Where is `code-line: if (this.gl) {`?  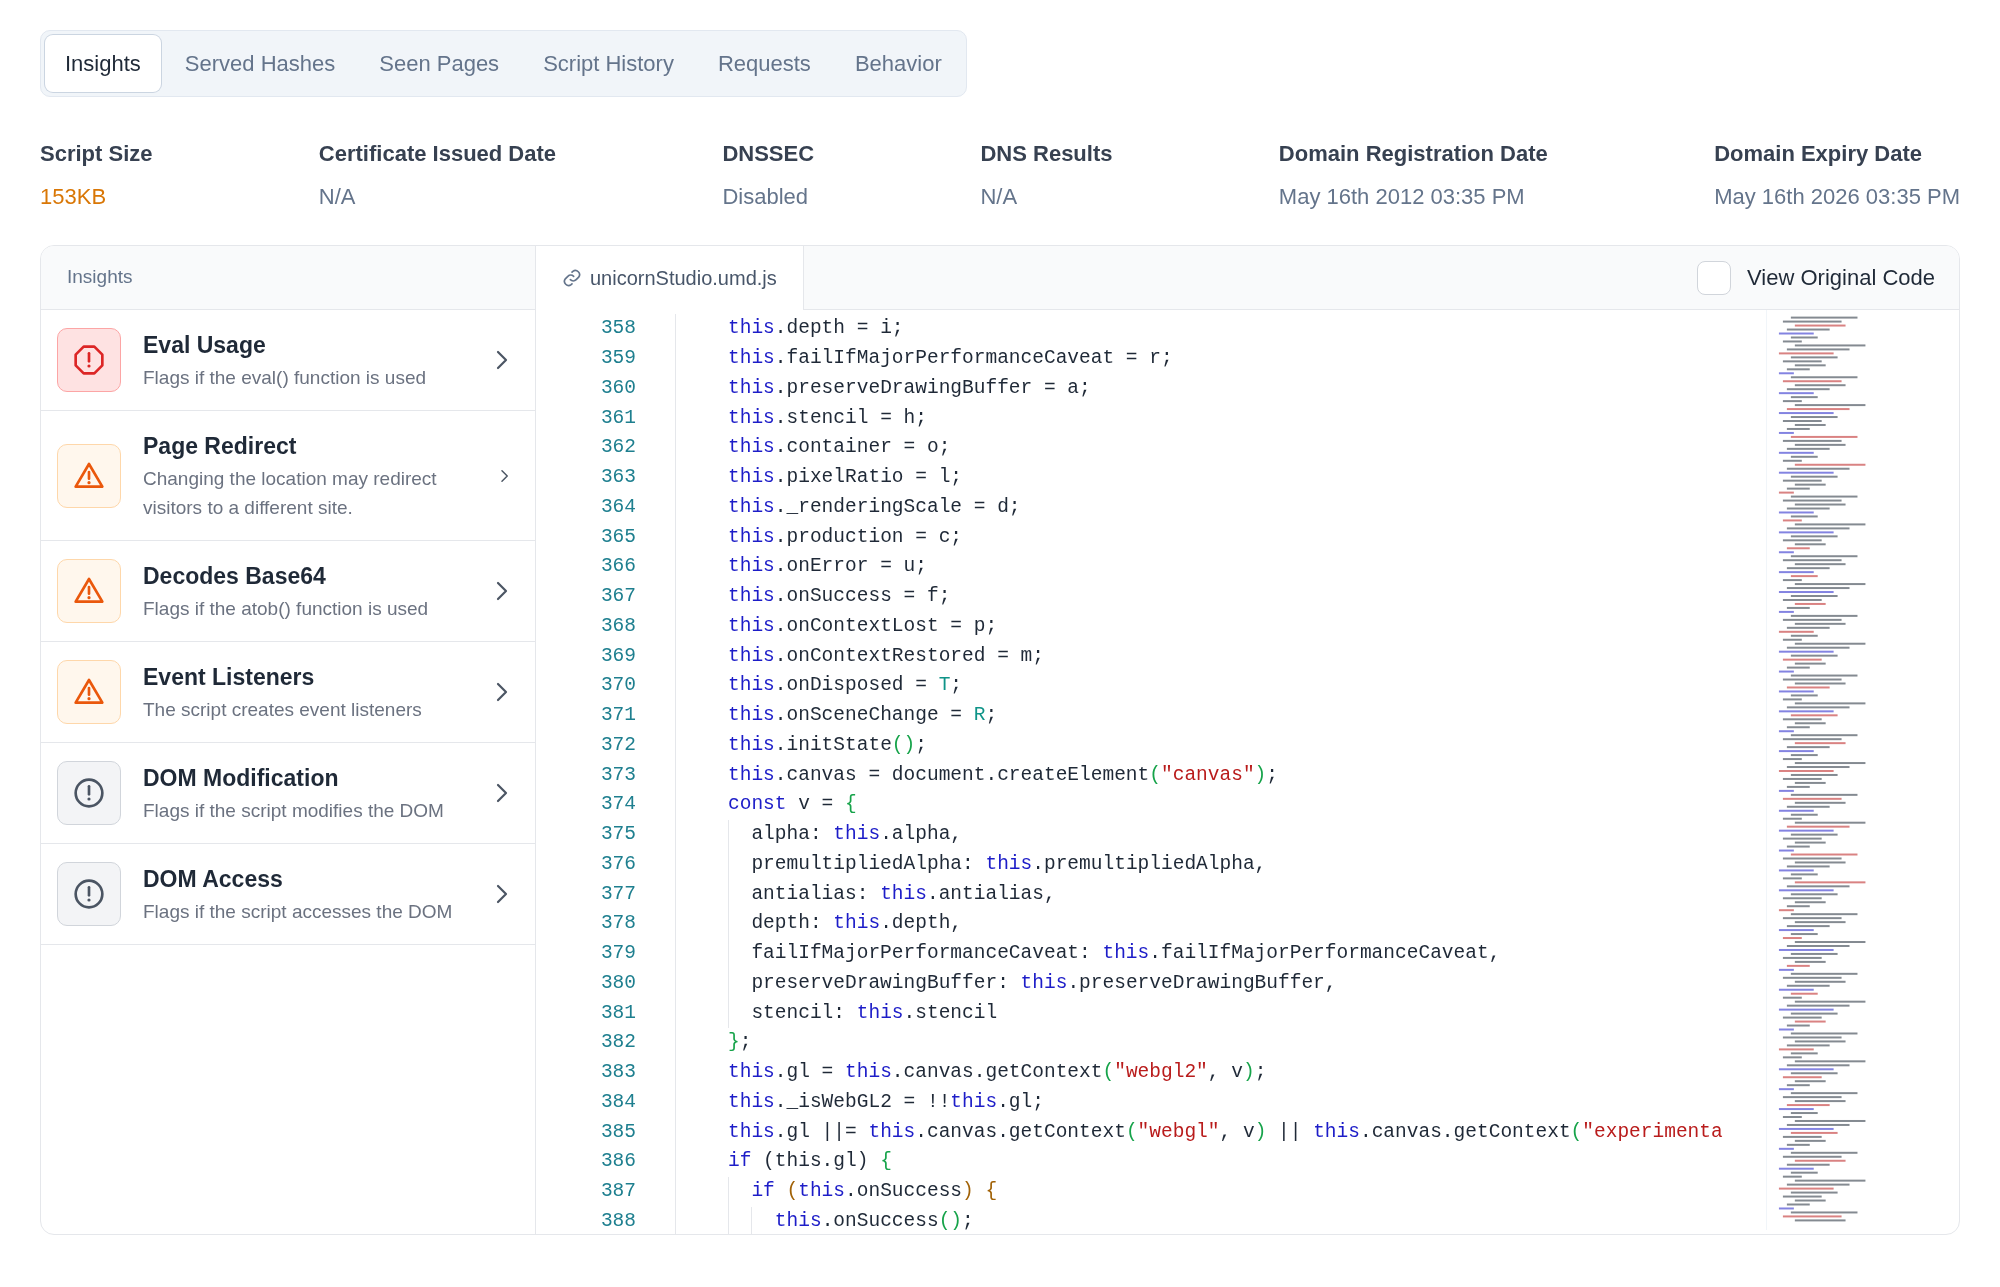 code-line: if (this.gl) { is located at coordinates (810, 1162).